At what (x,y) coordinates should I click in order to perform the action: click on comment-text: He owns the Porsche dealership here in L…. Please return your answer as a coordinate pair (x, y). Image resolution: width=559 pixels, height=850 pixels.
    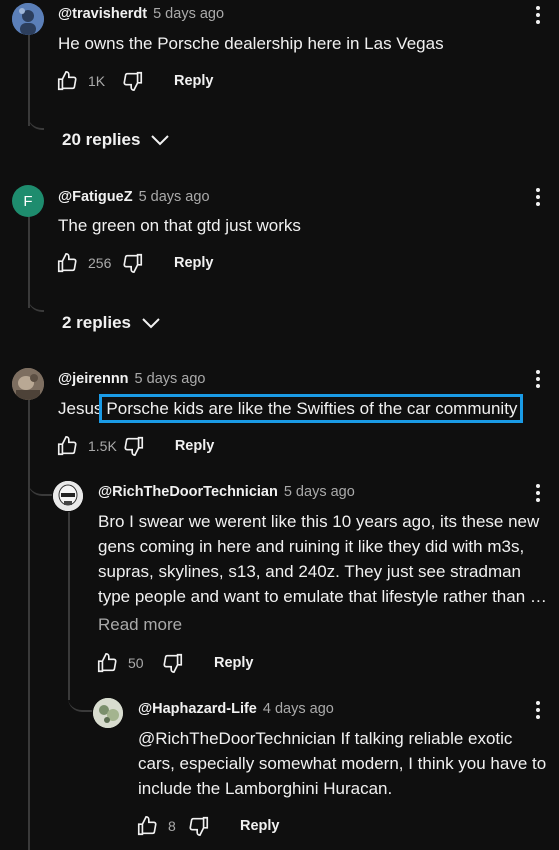
    Looking at the image, I should click on (251, 43).